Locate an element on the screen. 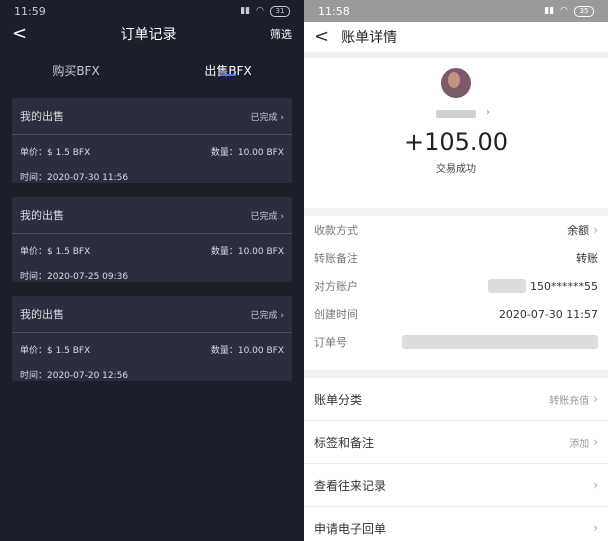 Image resolution: width=608 pixels, height=541 pixels. detail-value is located at coordinates (500, 342).